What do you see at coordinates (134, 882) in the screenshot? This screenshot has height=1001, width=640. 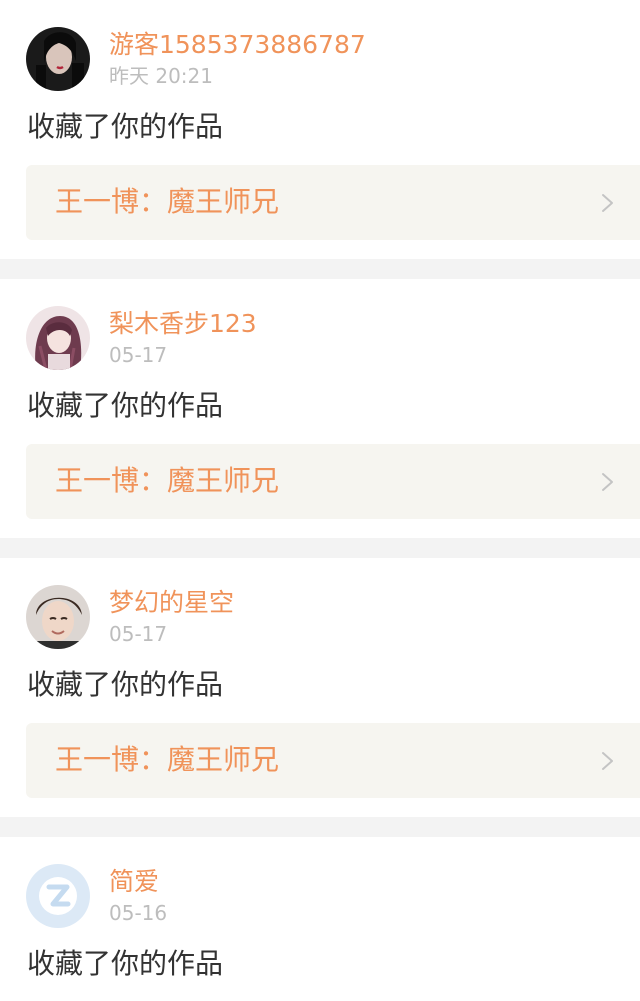 I see `username: 简爱` at bounding box center [134, 882].